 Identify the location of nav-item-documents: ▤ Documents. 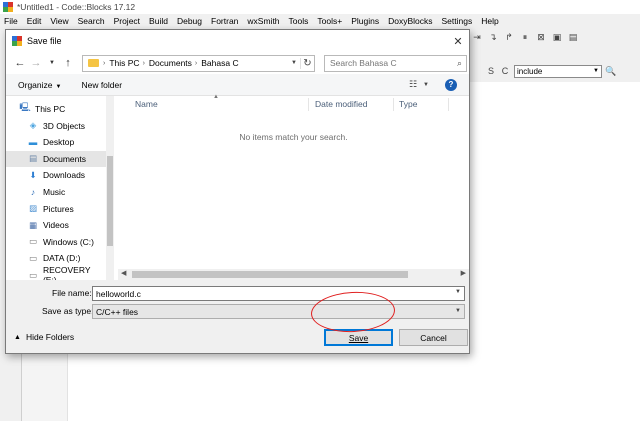
(56, 158).